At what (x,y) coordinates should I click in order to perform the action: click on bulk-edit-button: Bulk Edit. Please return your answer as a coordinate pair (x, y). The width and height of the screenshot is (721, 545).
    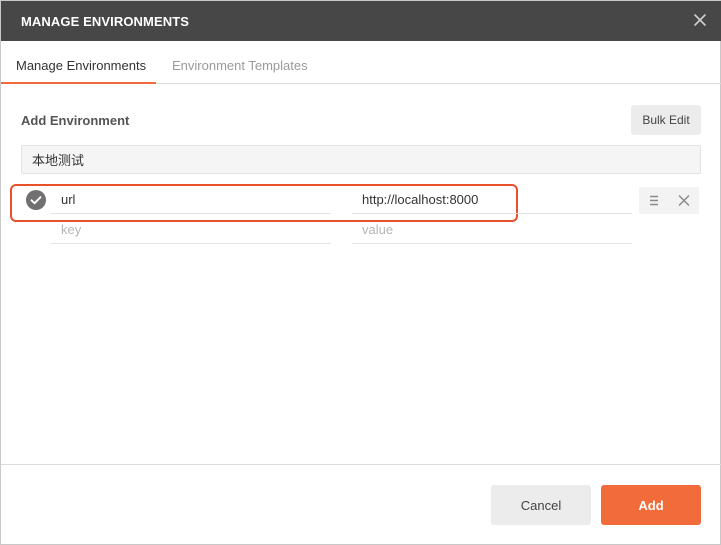
    Looking at the image, I should click on (666, 120).